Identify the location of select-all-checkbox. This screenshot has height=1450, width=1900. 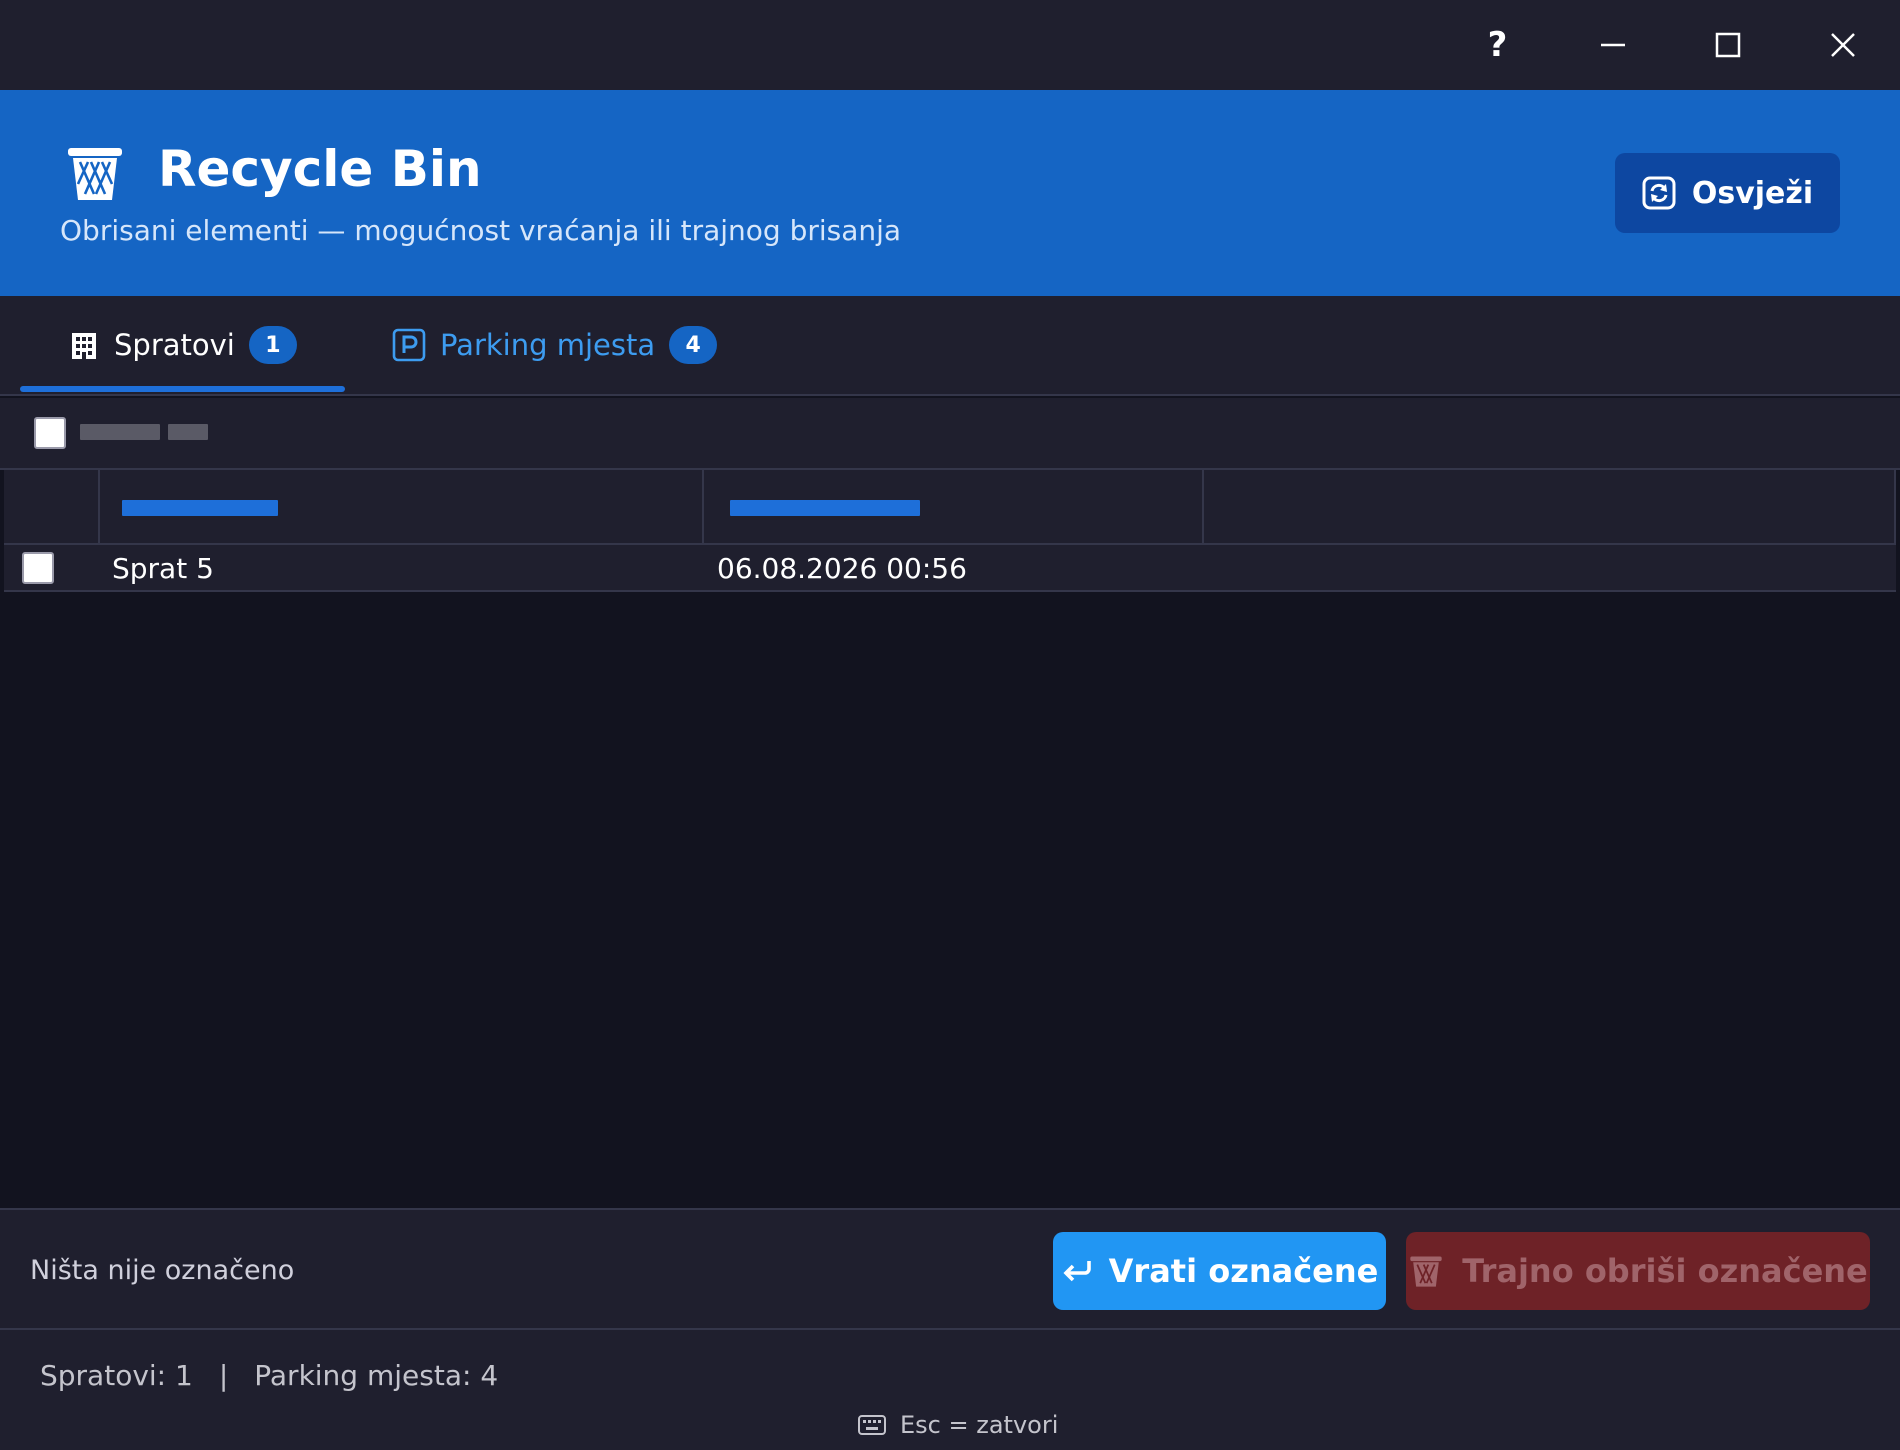
(50, 433).